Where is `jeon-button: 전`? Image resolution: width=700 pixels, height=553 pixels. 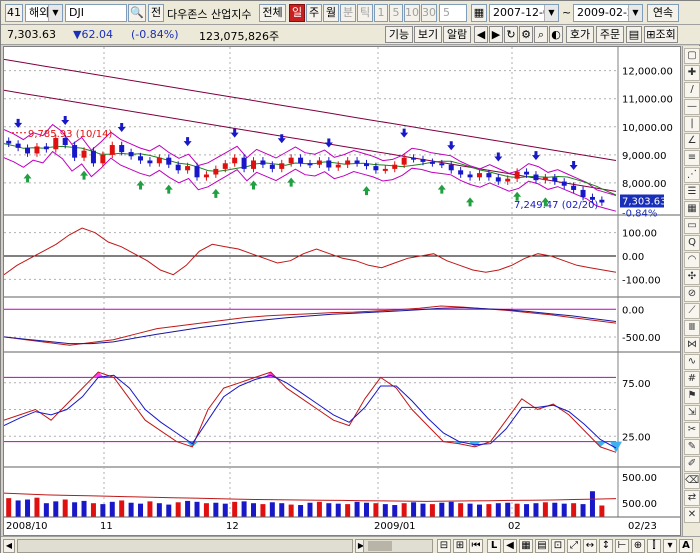
jeon-button: 전 is located at coordinates (156, 13).